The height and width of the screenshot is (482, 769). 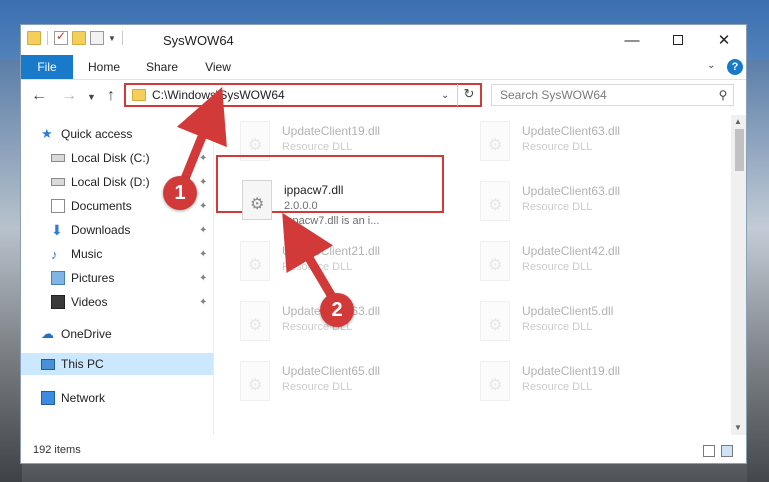 What do you see at coordinates (449, 95) in the screenshot?
I see `chevron-down-icon: ⌄` at bounding box center [449, 95].